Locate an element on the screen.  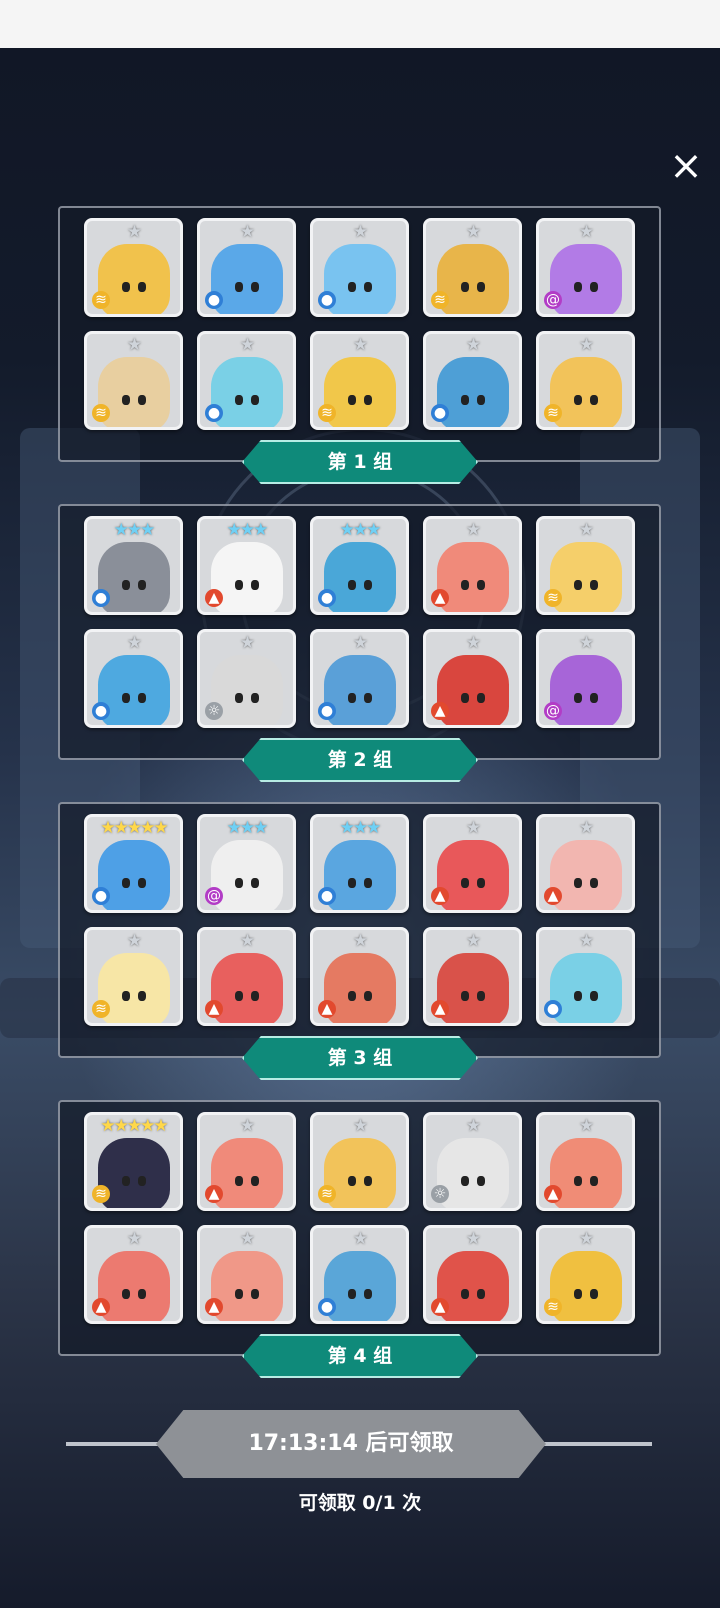
hero-card-blue-box-golem: ★ ● is located at coordinates (359, 1274).